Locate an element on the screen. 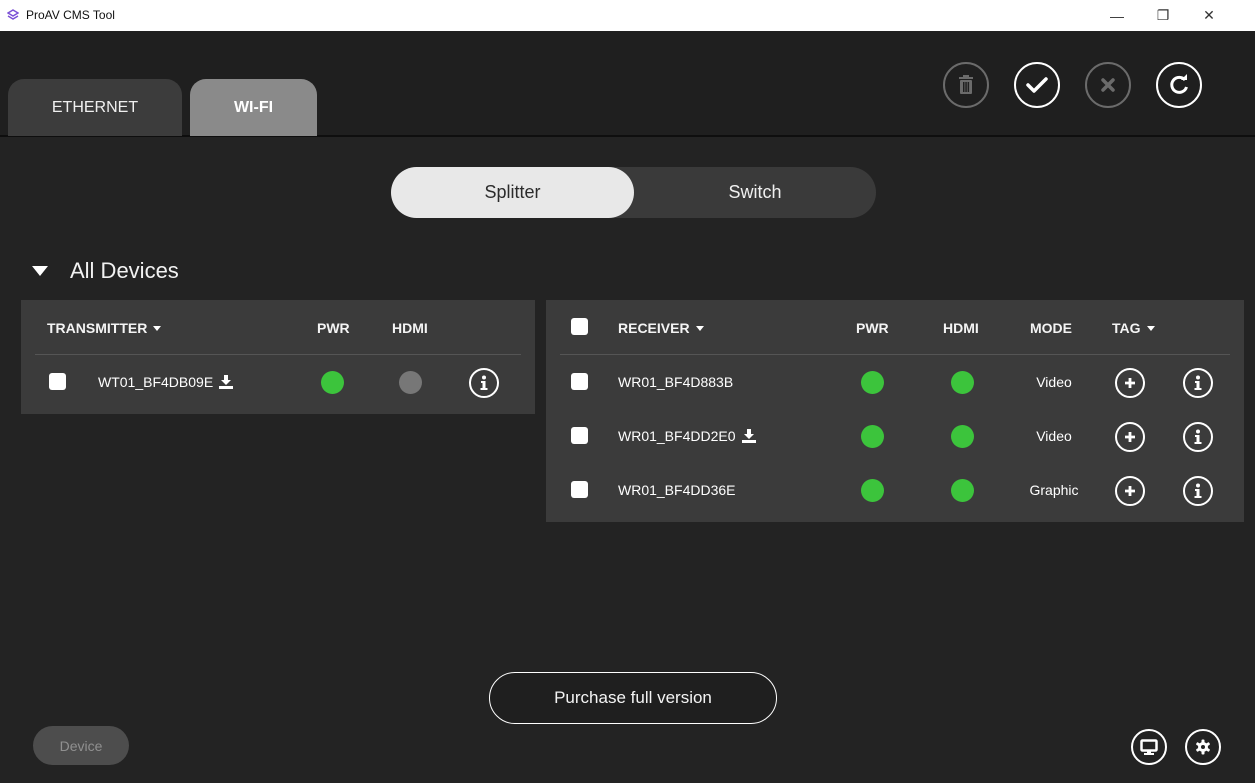 The height and width of the screenshot is (783, 1255). monitor-icon is located at coordinates (1149, 747).